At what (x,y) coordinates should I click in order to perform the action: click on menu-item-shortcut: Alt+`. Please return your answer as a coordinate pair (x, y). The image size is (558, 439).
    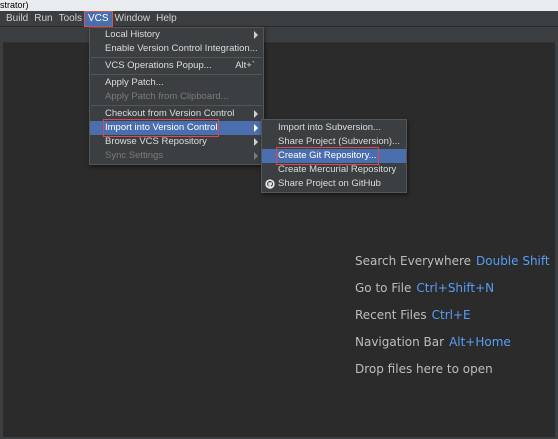
    Looking at the image, I should click on (245, 65).